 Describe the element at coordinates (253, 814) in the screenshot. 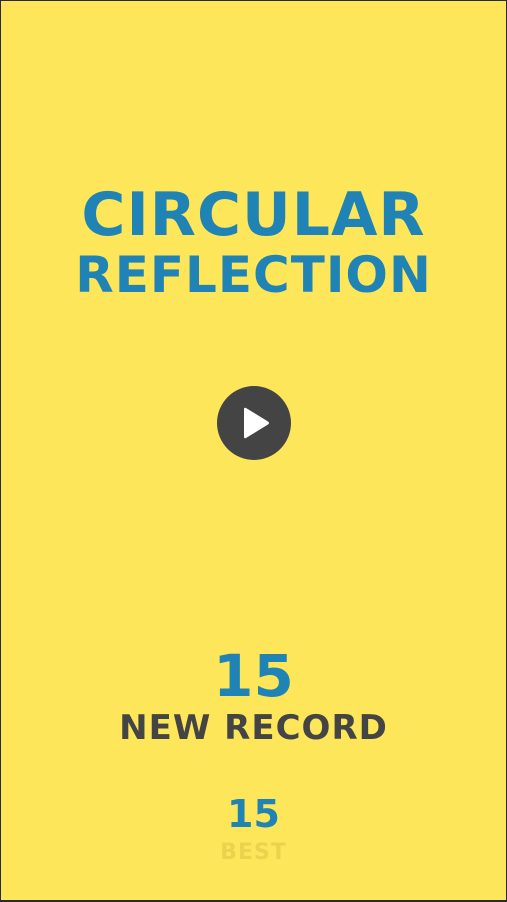

I see `best-score: 15` at that location.